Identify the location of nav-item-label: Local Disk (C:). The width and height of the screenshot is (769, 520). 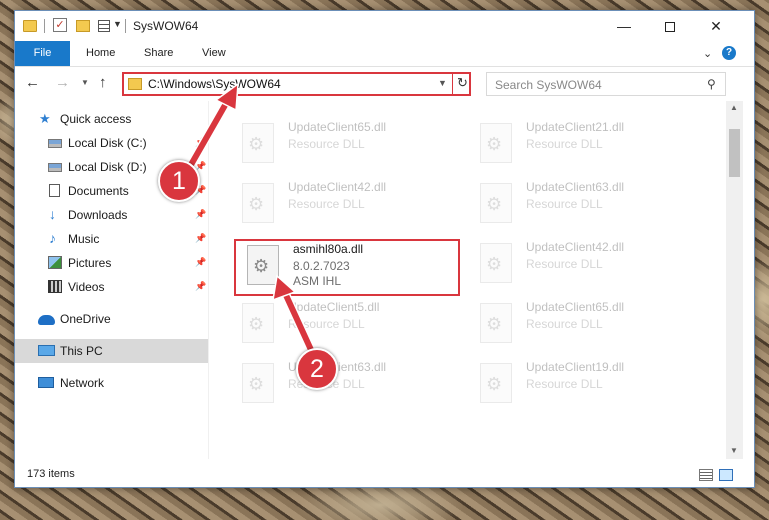
(107, 143).